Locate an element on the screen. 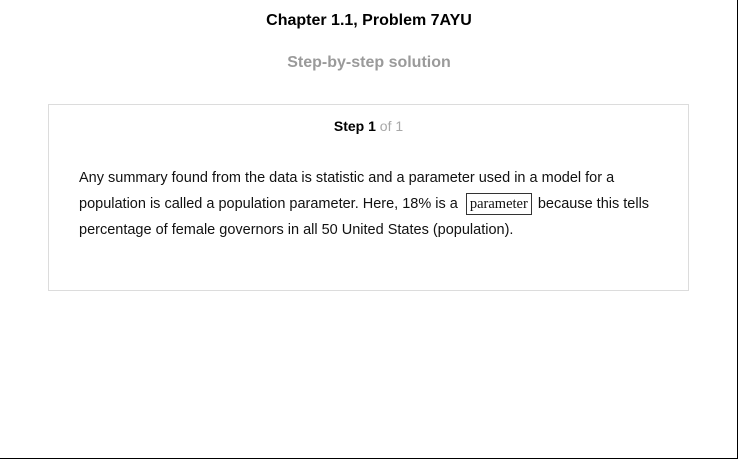  page-title: Chapter 1.1, Problem 7AYU is located at coordinates (369, 20).